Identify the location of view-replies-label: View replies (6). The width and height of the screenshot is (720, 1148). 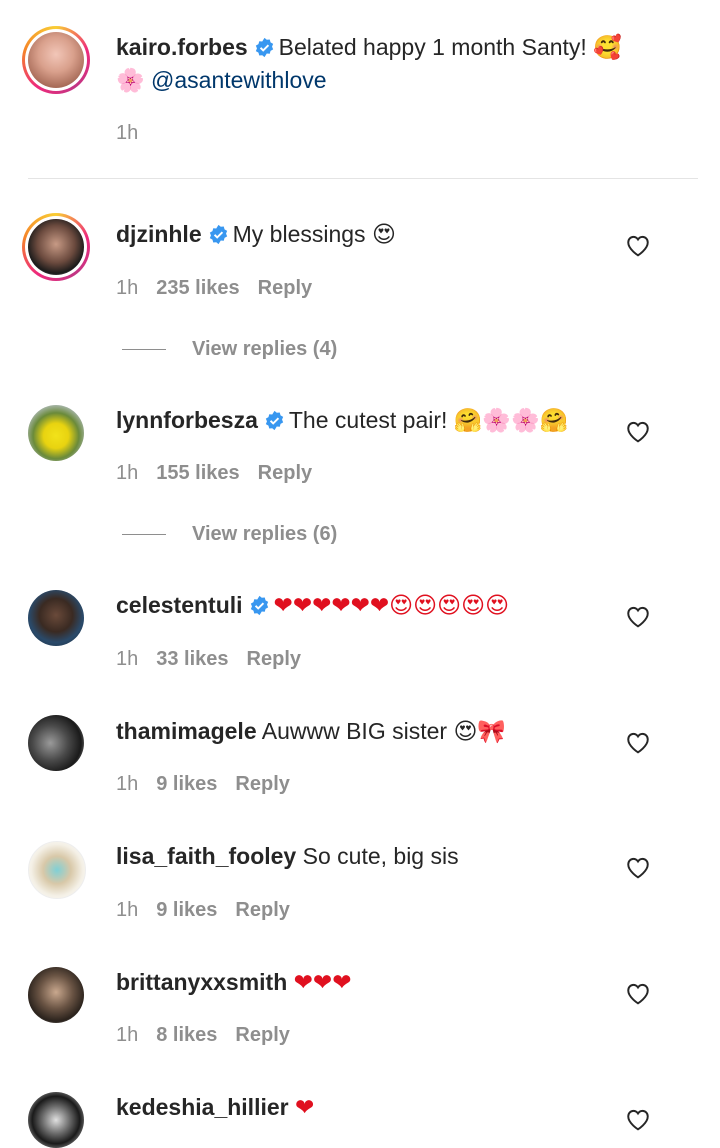
(265, 534).